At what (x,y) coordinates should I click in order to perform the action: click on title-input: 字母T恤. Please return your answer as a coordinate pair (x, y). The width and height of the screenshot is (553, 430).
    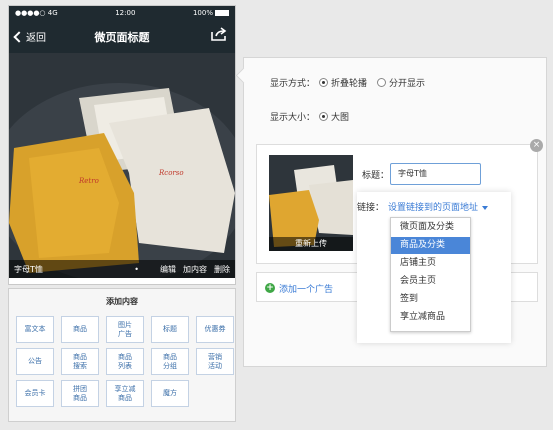
    Looking at the image, I should click on (435, 174).